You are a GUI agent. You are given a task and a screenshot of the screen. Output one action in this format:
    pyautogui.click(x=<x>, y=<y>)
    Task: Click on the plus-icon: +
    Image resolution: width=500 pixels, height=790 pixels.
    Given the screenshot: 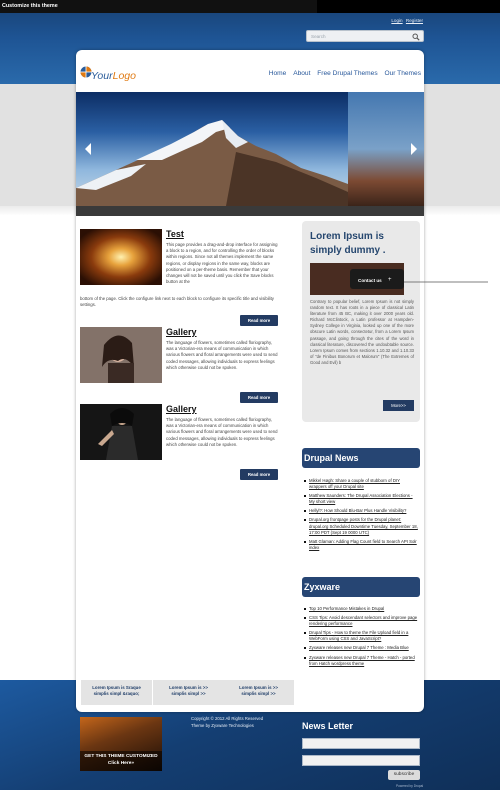 What is the action you would take?
    pyautogui.click(x=390, y=280)
    